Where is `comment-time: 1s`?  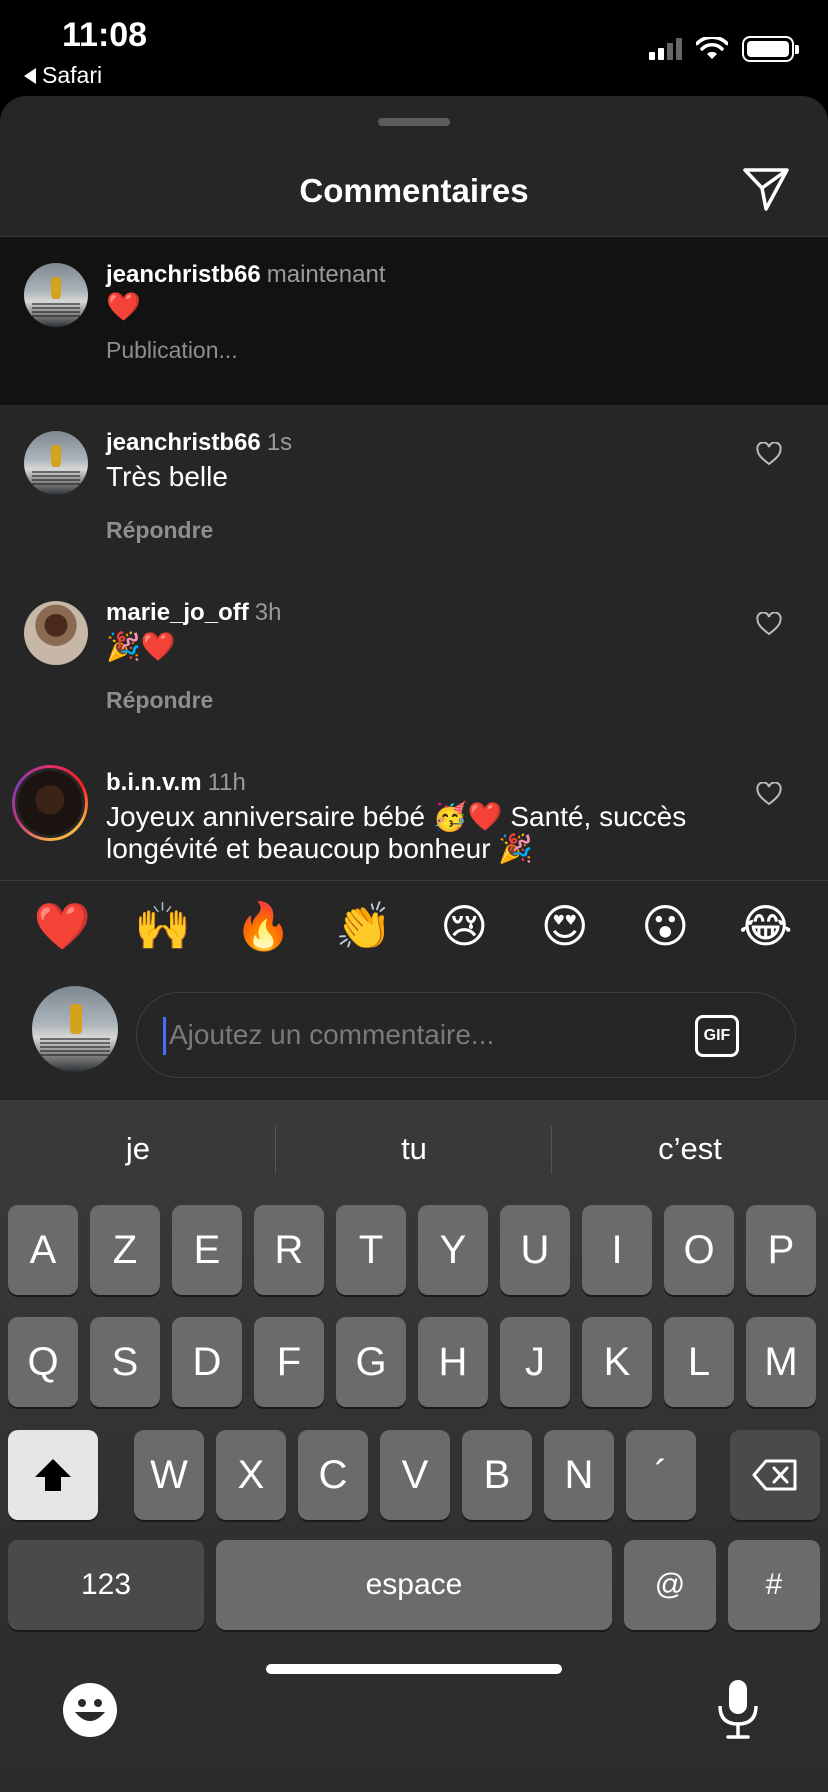 comment-time: 1s is located at coordinates (279, 442).